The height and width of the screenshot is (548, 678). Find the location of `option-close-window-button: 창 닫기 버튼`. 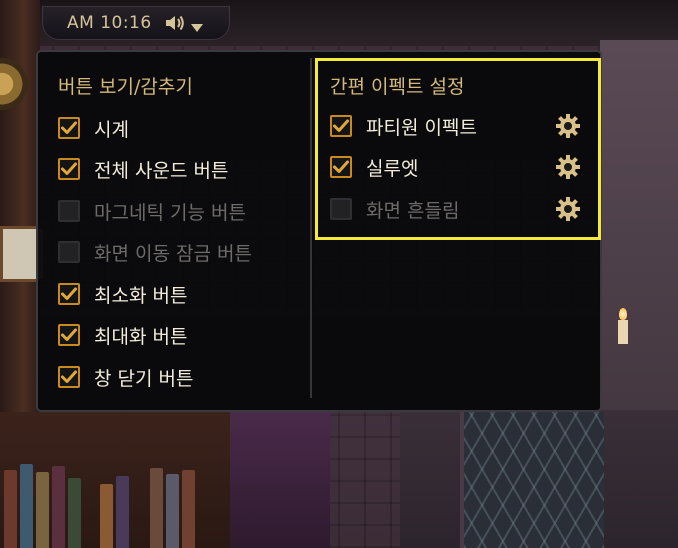

option-close-window-button: 창 닫기 버튼 is located at coordinates (125, 377).